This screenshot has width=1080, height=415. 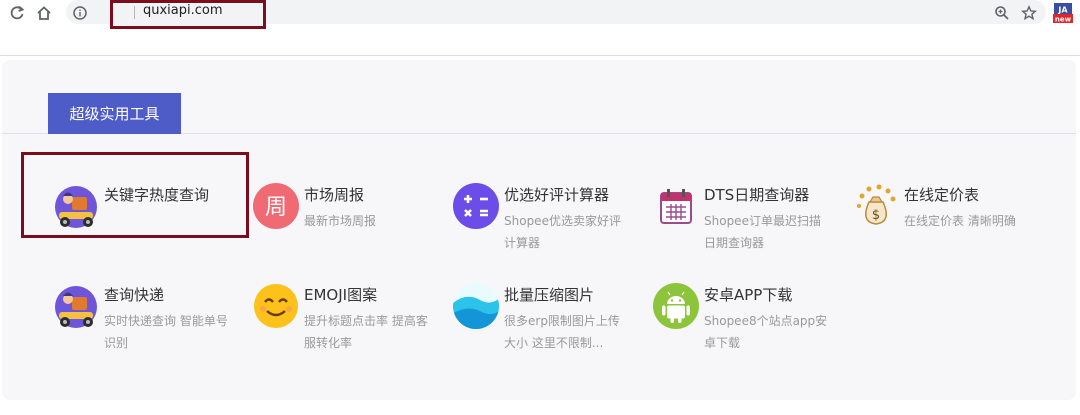 What do you see at coordinates (676, 206) in the screenshot?
I see `calendar-icon` at bounding box center [676, 206].